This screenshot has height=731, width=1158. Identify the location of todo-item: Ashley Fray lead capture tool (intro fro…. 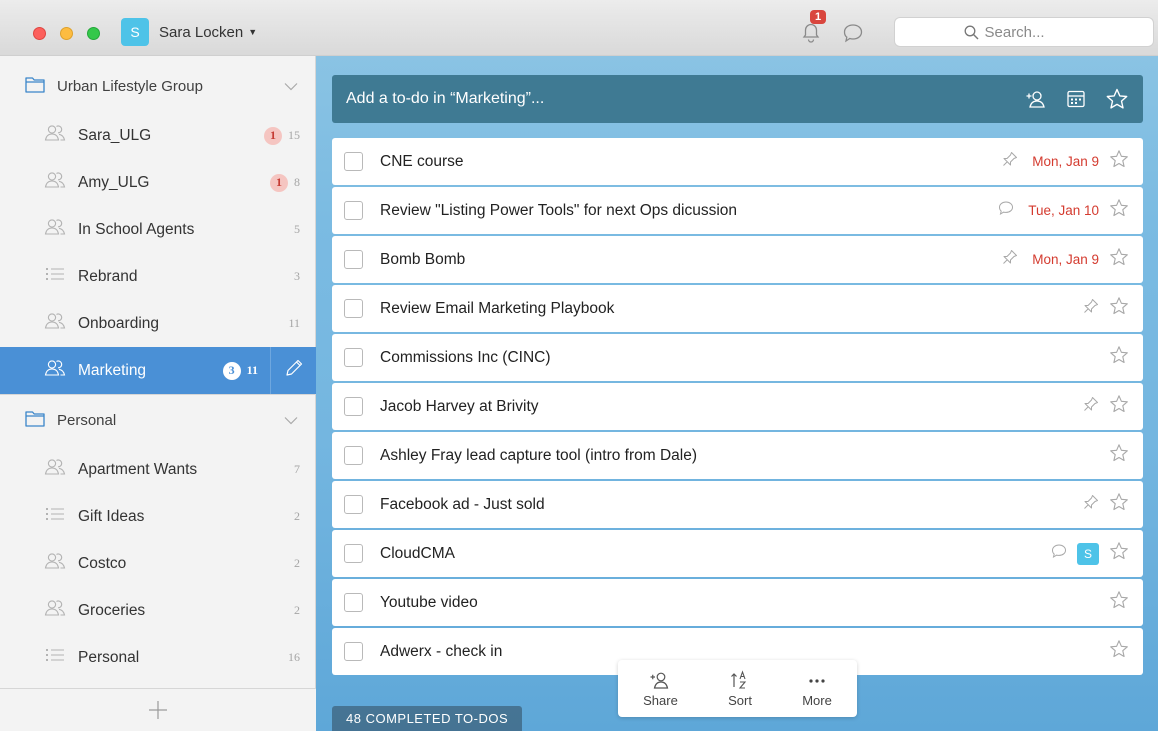
(737, 455).